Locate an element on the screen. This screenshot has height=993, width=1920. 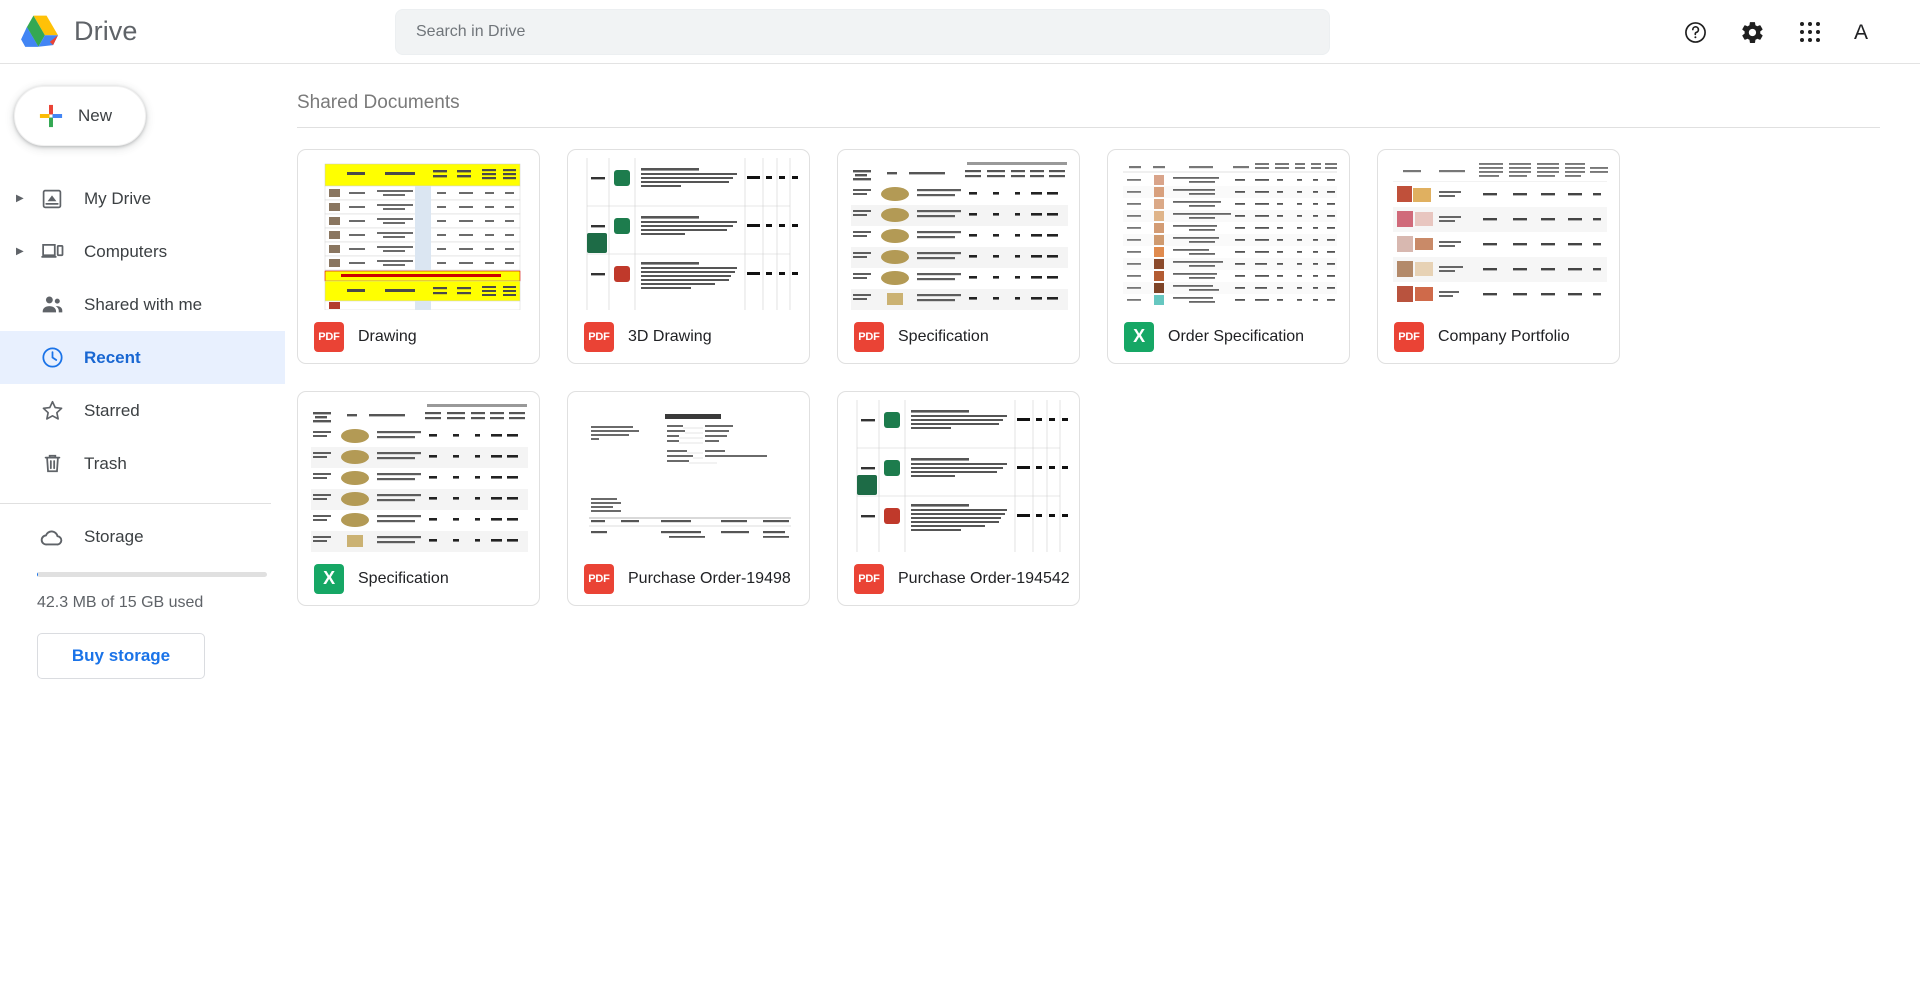
file-name: Purchase Order-194542 is located at coordinates (984, 578).